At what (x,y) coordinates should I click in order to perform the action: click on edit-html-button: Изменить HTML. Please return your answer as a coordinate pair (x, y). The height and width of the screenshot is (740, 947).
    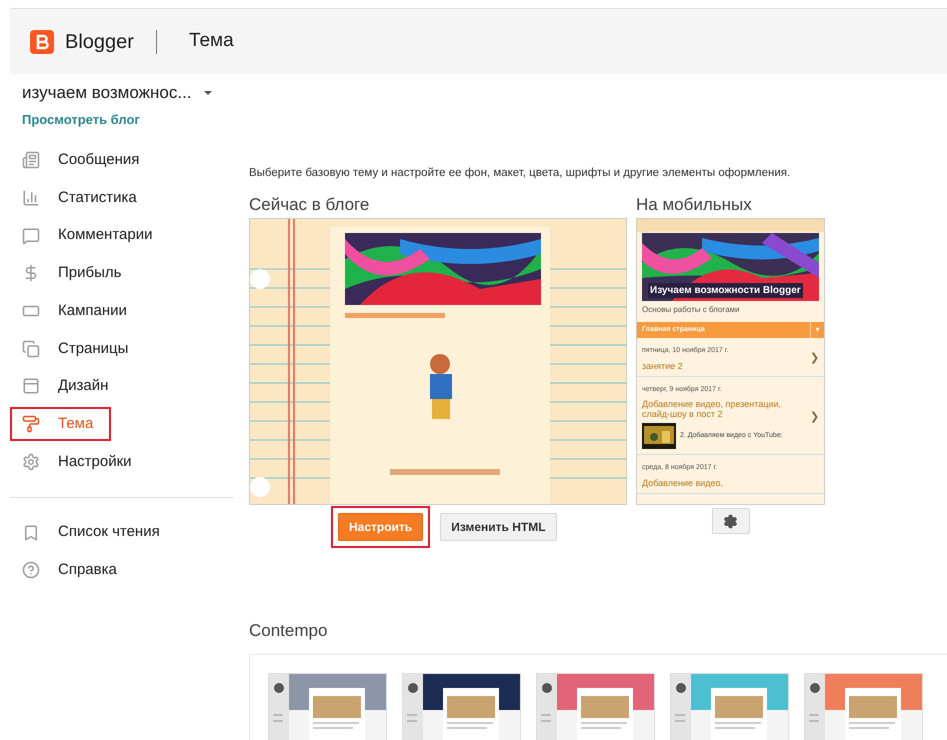
    Looking at the image, I should click on (498, 527).